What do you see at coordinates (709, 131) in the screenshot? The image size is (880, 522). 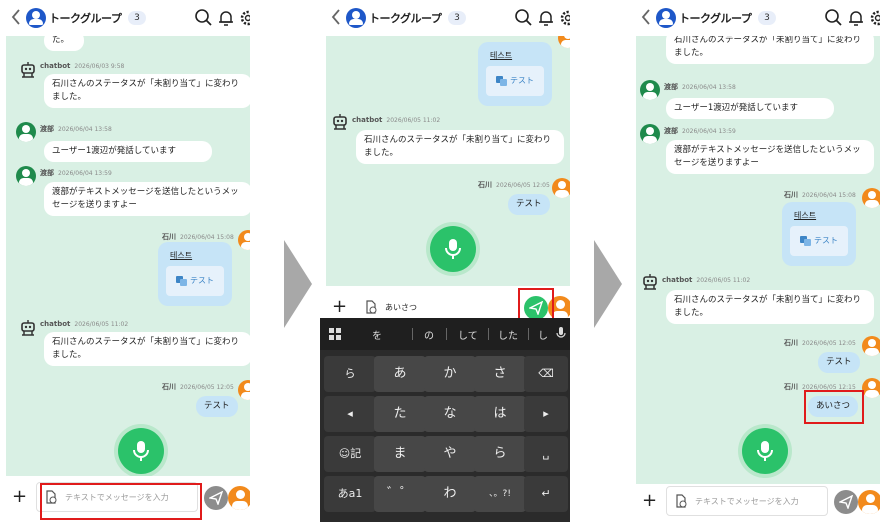 I see `timestamp: 2026/06/04 13:59` at bounding box center [709, 131].